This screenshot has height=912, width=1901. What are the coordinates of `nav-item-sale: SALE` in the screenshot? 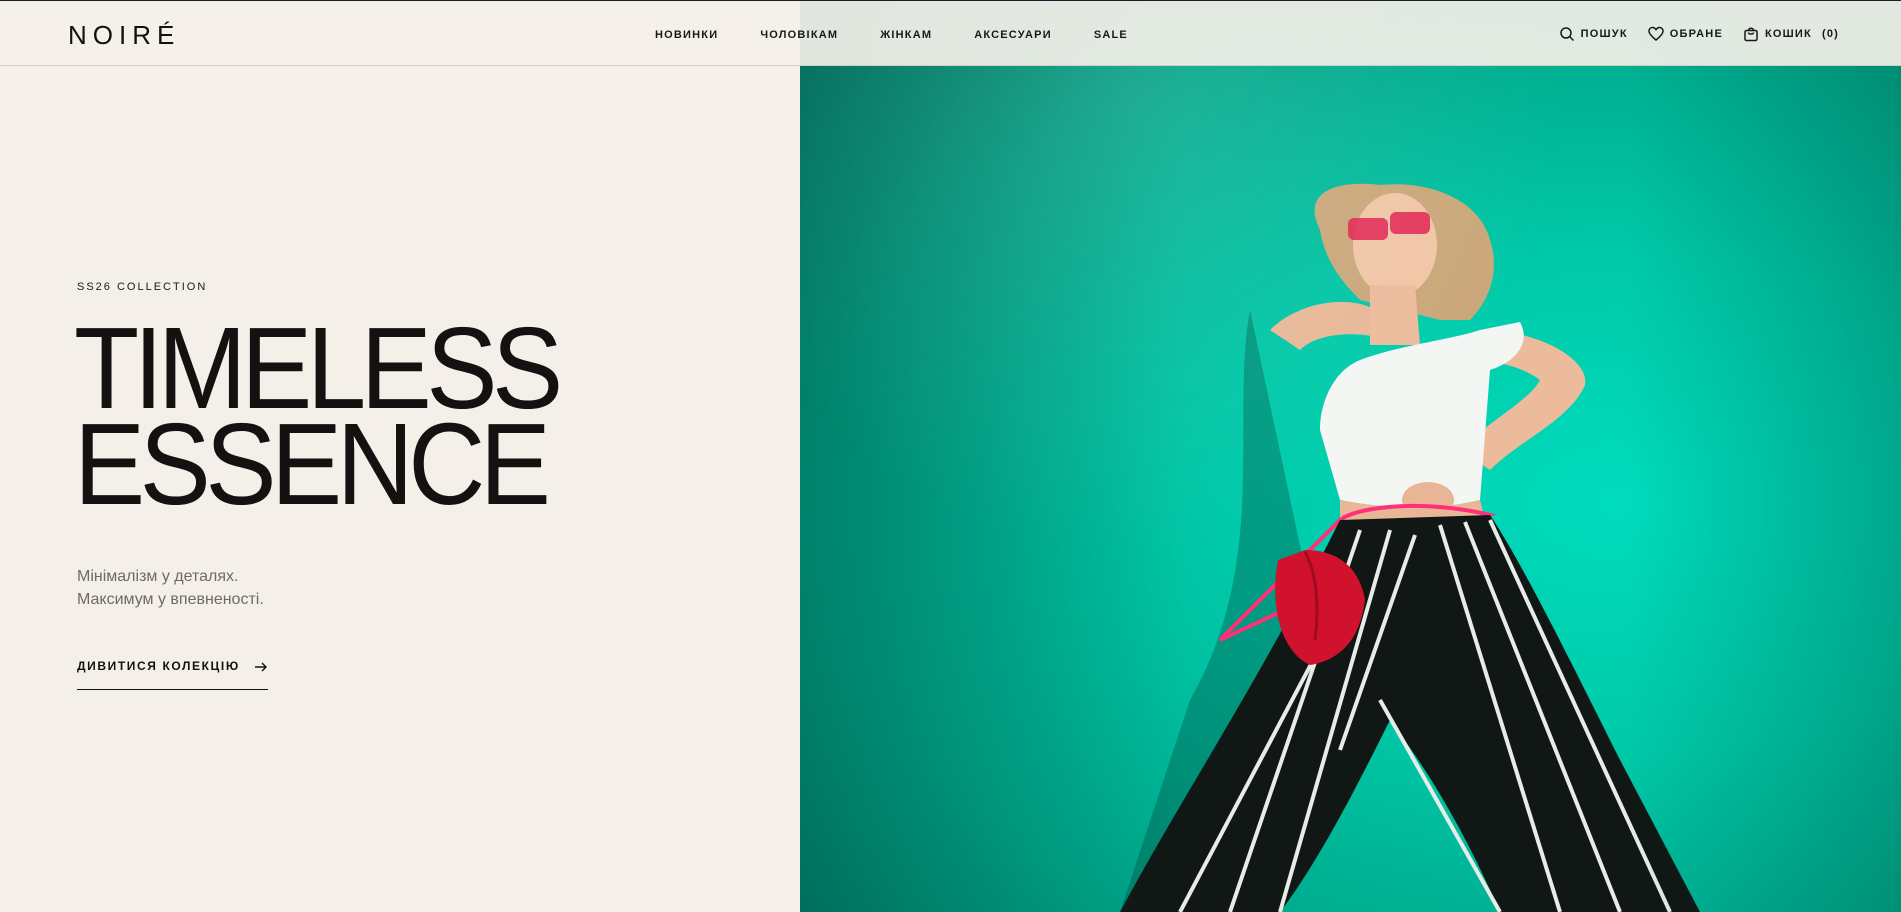 It's located at (1111, 35).